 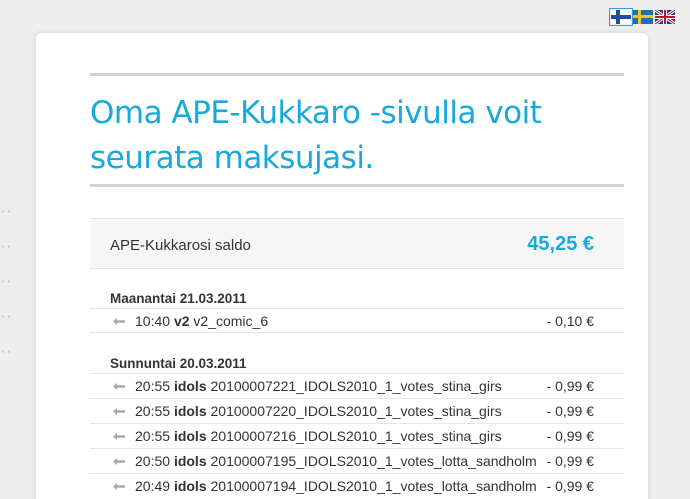 What do you see at coordinates (180, 245) in the screenshot?
I see `balance-label: APE-Kukkarosi saldo` at bounding box center [180, 245].